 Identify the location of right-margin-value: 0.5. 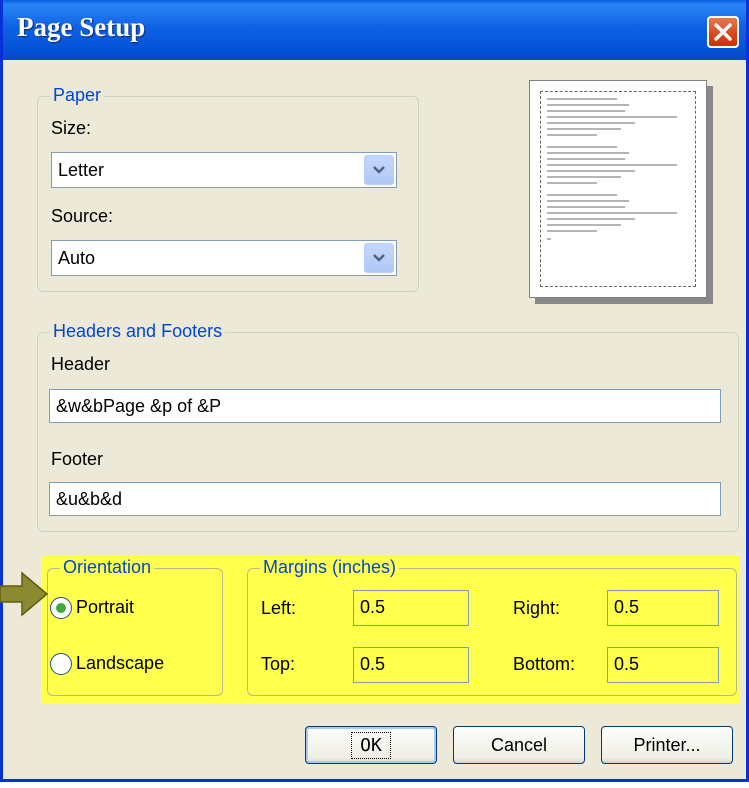
(627, 607).